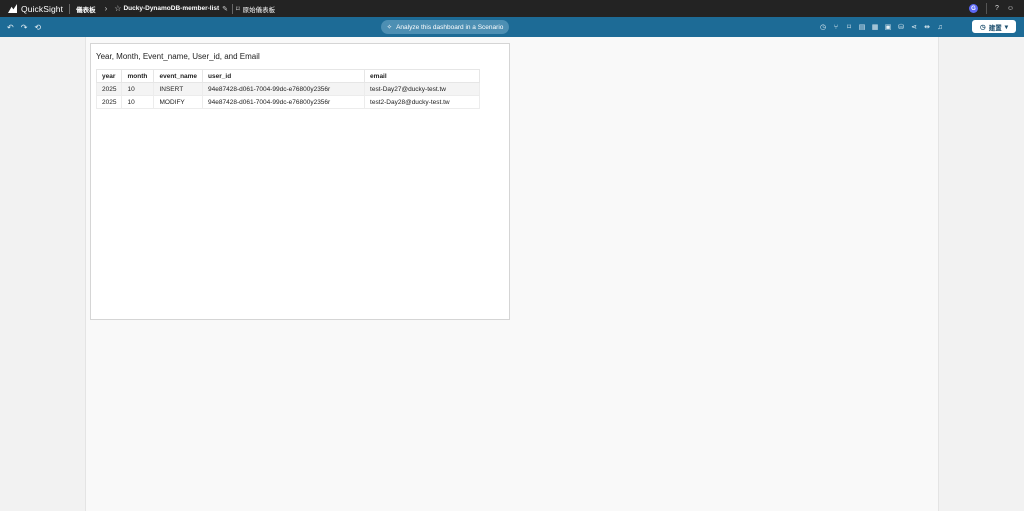 The image size is (1024, 511). Describe the element at coordinates (117, 8) in the screenshot. I see `star-icon: ☆` at that location.